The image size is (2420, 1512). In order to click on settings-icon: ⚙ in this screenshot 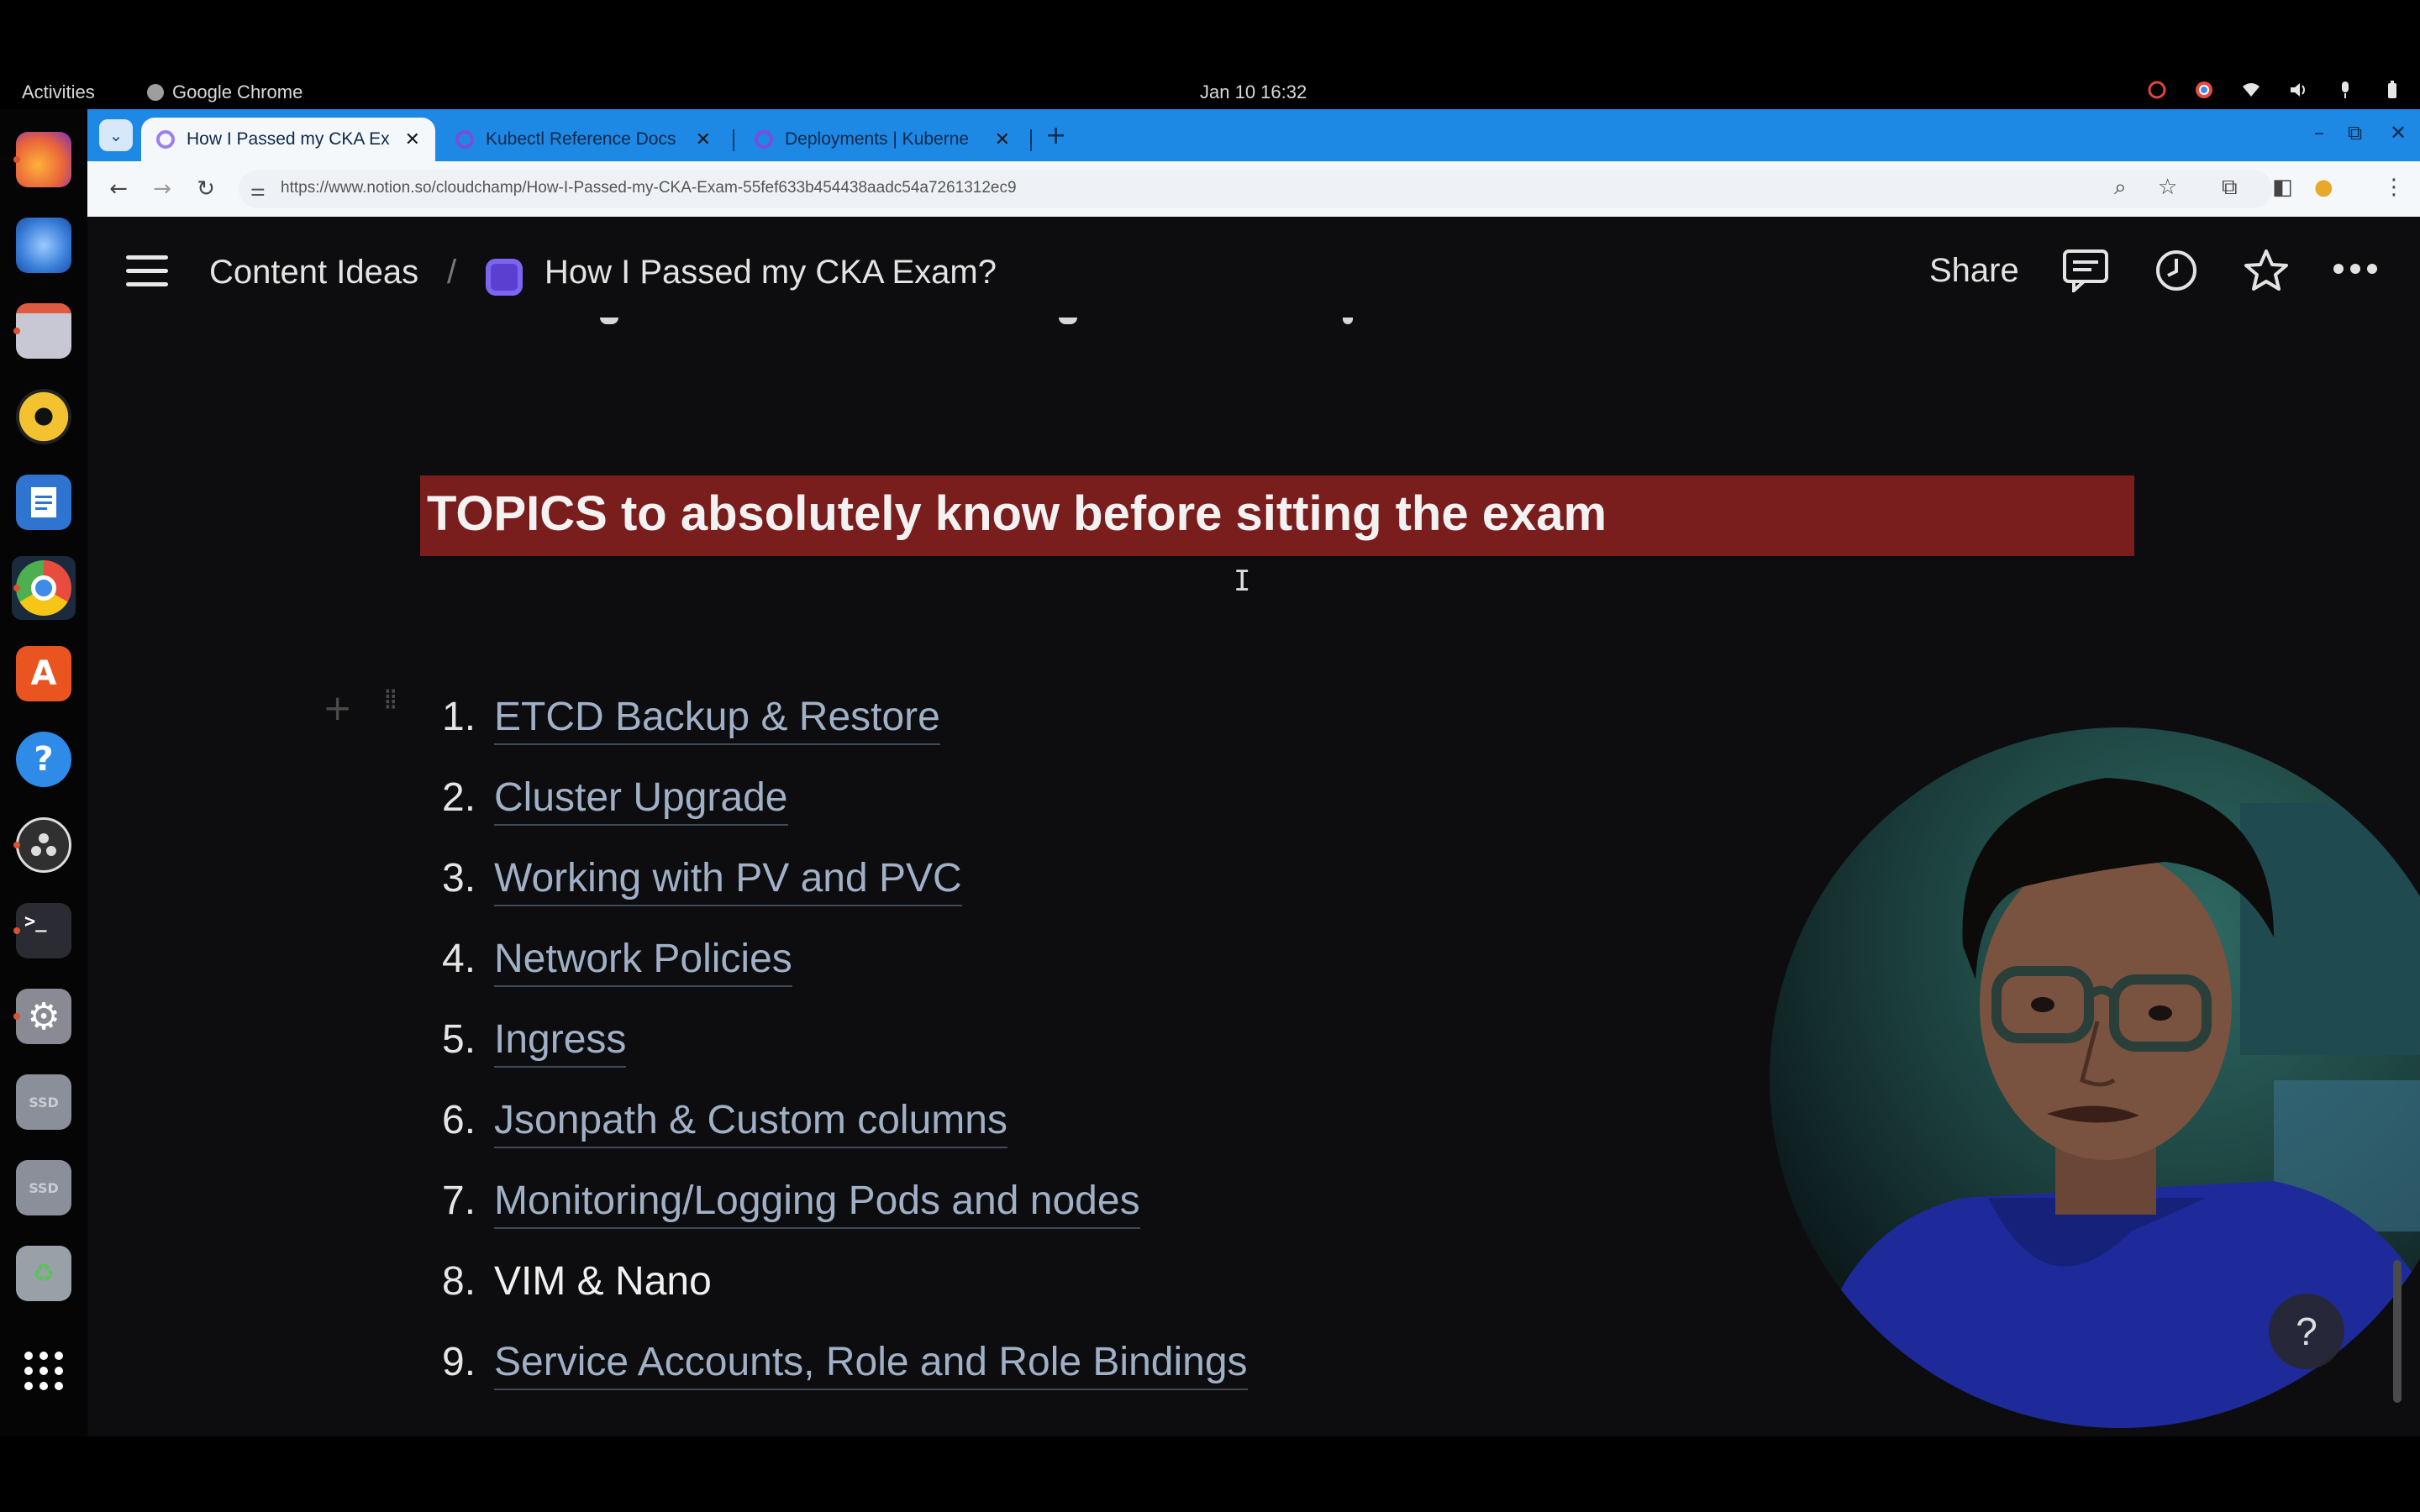, I will do `click(43, 1016)`.